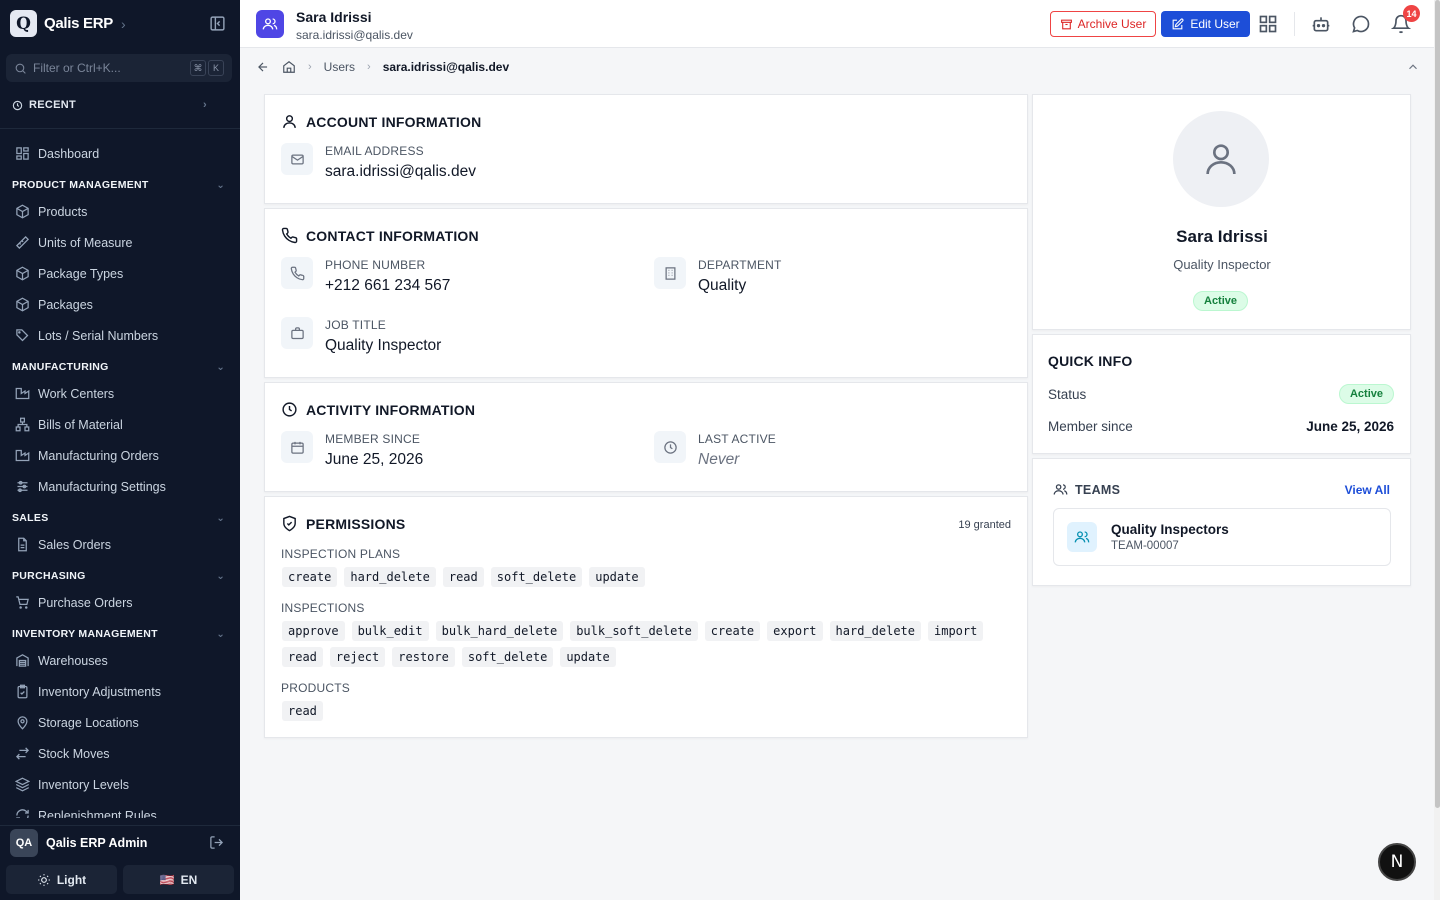 The height and width of the screenshot is (900, 1440). What do you see at coordinates (120, 544) in the screenshot?
I see `nav-item-sales-orders: Sales Orders` at bounding box center [120, 544].